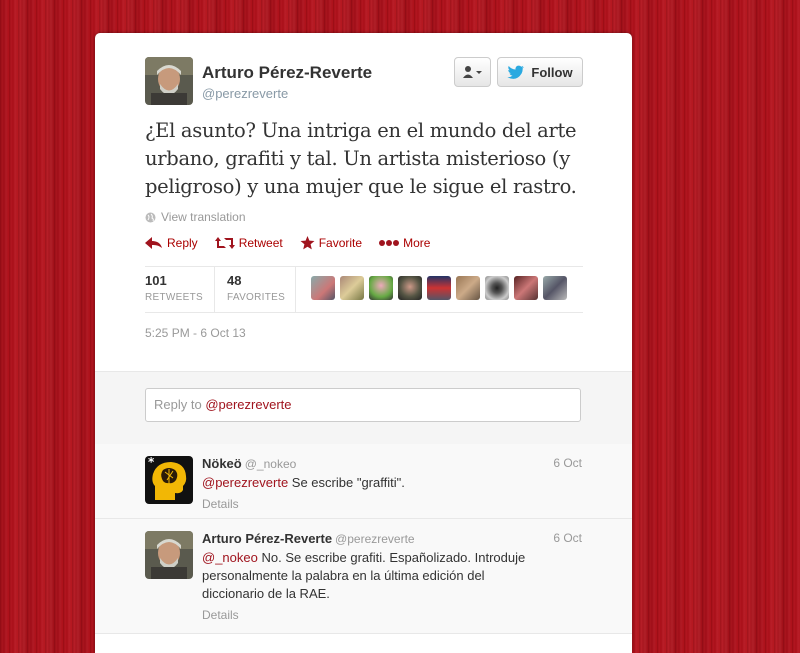  What do you see at coordinates (156, 280) in the screenshot?
I see `retweets-count: 101` at bounding box center [156, 280].